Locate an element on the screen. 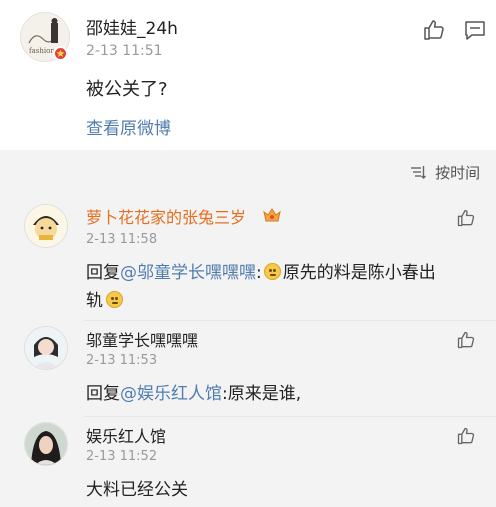 The image size is (496, 507). sort-by-time-button: 按时间 is located at coordinates (445, 172).